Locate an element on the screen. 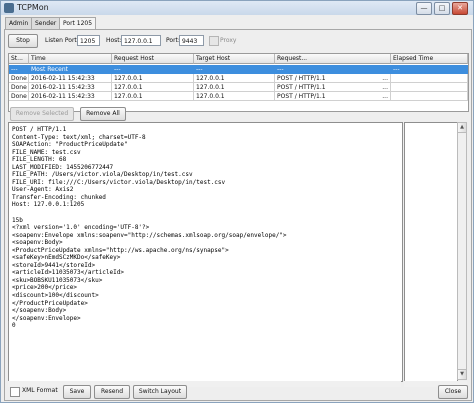 Image resolution: width=474 pixels, height=403 pixels. port-input: 9443 is located at coordinates (191, 40).